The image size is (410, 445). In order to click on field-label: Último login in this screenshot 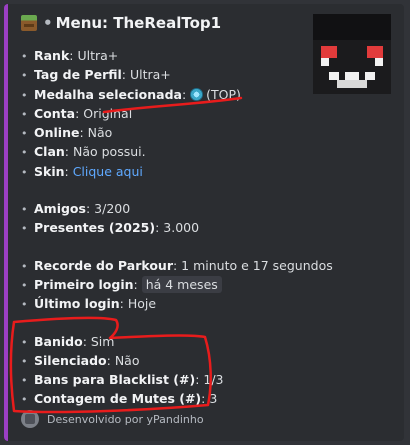, I will do `click(77, 304)`.